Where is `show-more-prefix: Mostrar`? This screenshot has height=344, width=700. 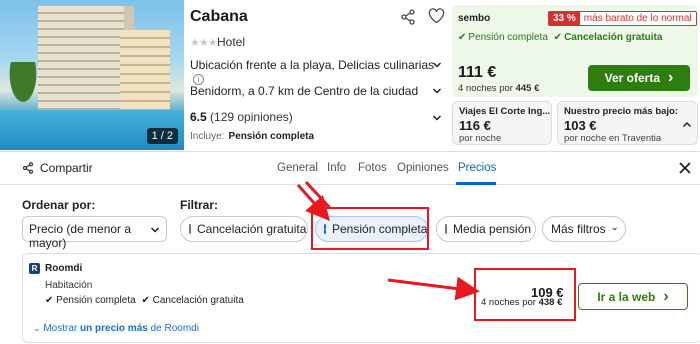 show-more-prefix: Mostrar is located at coordinates (60, 328).